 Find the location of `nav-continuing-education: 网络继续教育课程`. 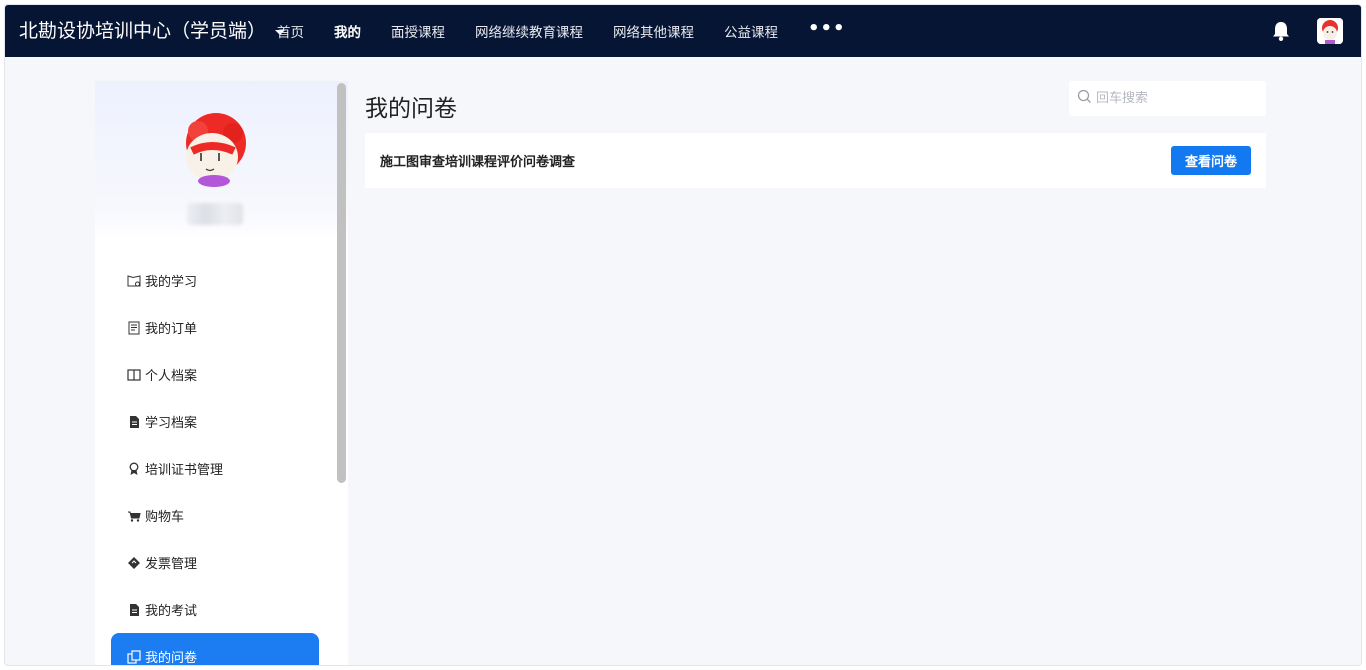

nav-continuing-education: 网络继续教育课程 is located at coordinates (529, 31).